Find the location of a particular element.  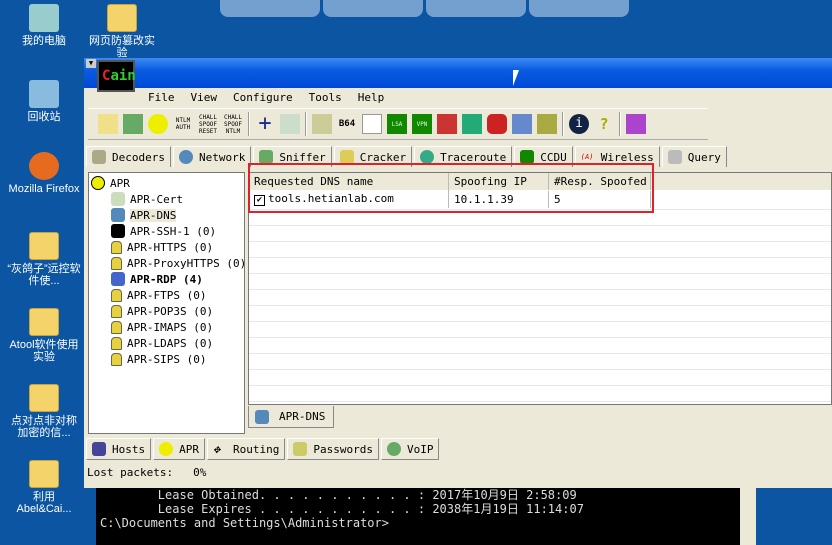

chall-spoof-reset-icon: CHALL SPOOF RESET is located at coordinates (208, 124).